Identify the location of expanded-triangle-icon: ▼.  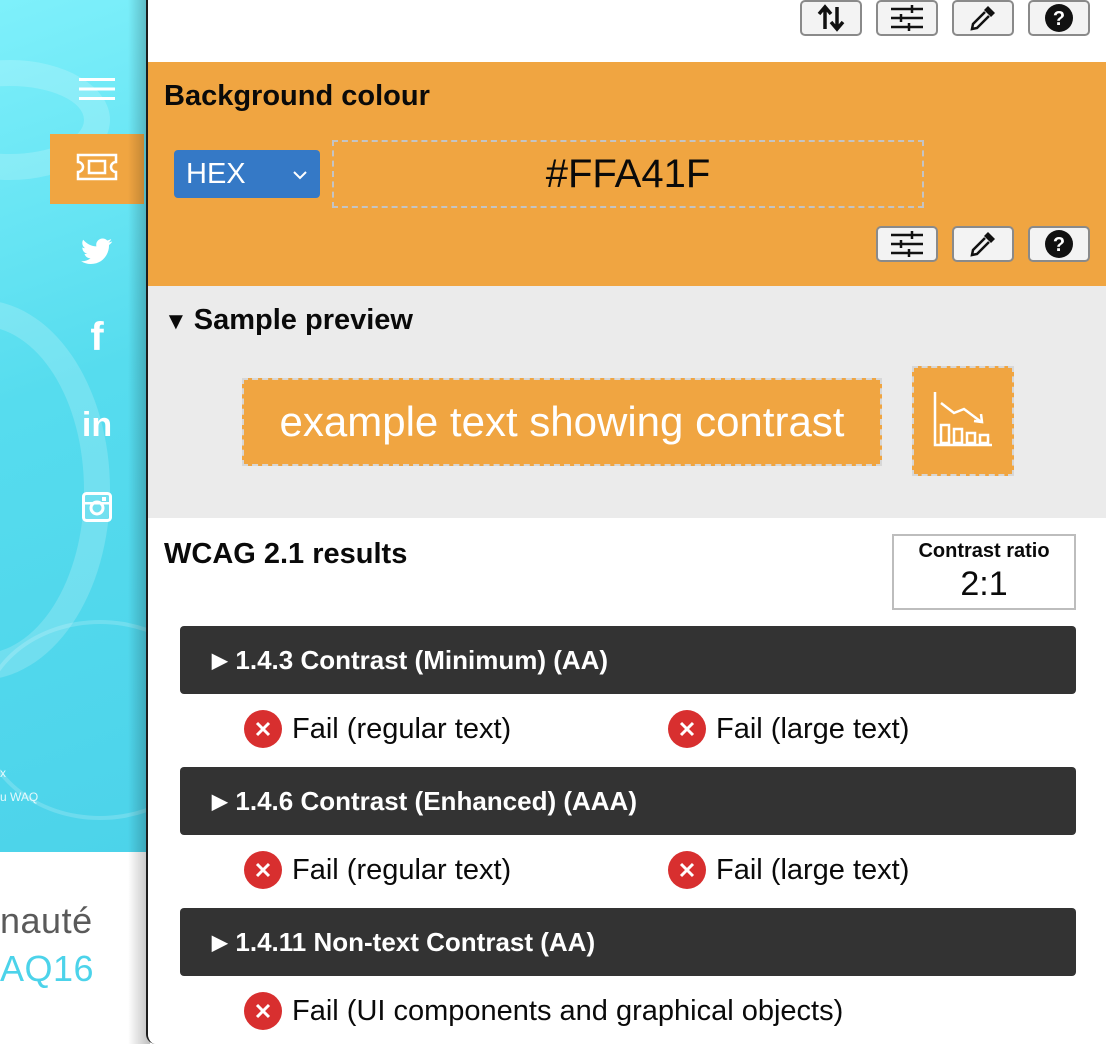
(176, 321).